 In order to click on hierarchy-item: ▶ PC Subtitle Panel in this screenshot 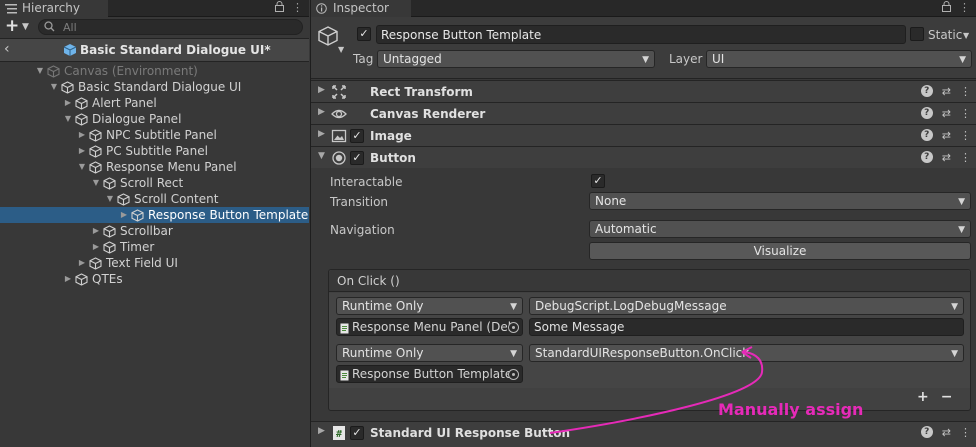, I will do `click(154, 151)`.